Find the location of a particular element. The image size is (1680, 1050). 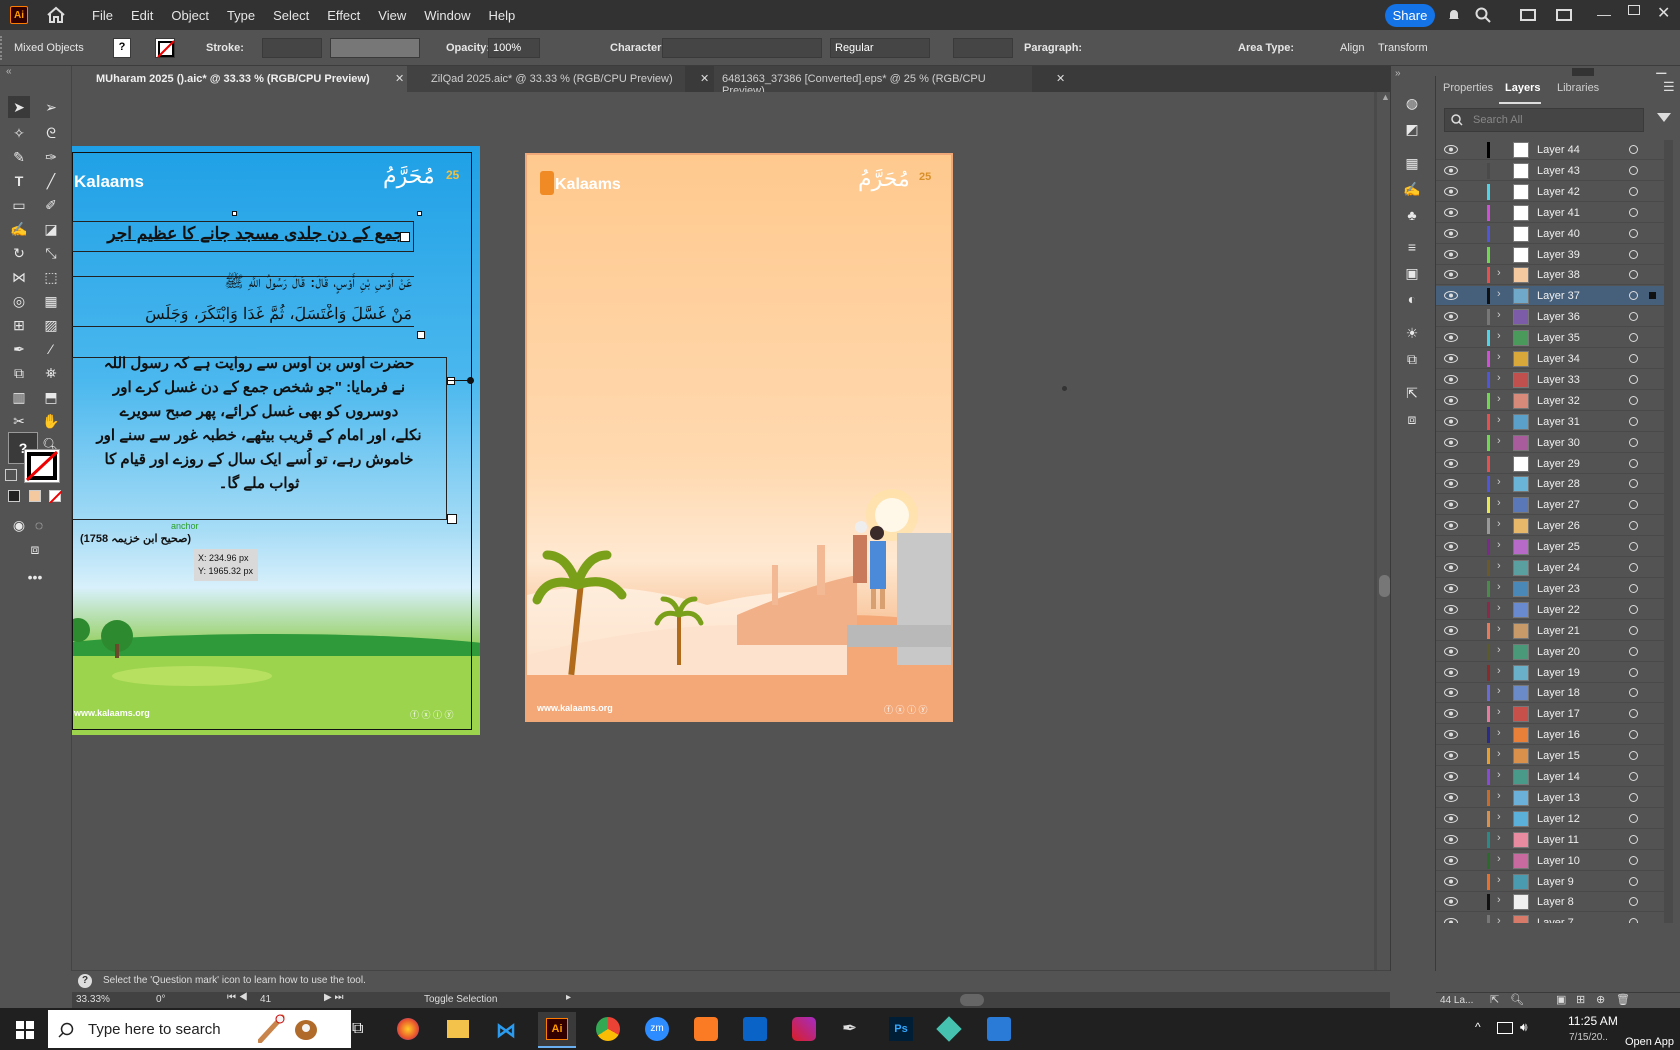

layer-name: Layer 44 is located at coordinates (1558, 150).